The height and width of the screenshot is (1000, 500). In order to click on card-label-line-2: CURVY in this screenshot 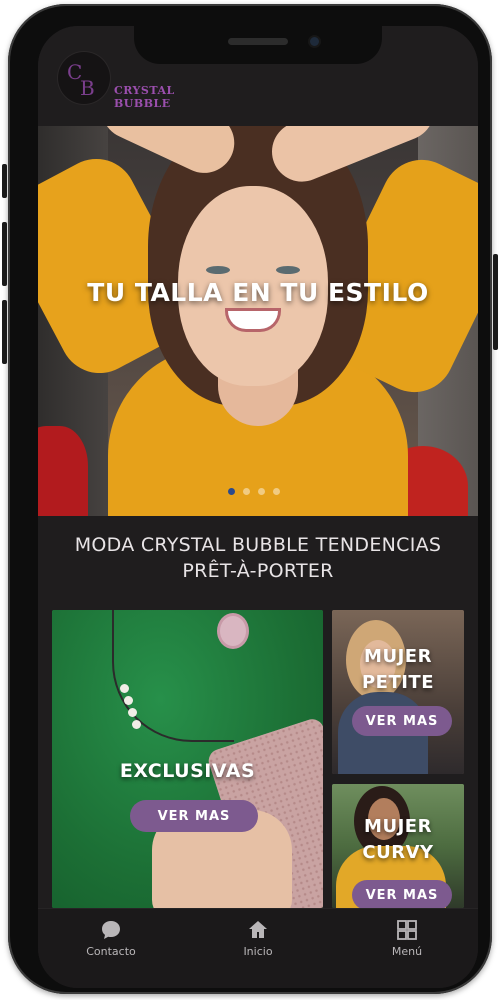, I will do `click(398, 852)`.